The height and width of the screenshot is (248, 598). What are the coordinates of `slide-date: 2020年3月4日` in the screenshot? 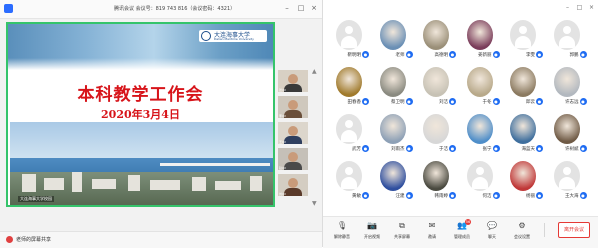 It's located at (140, 114).